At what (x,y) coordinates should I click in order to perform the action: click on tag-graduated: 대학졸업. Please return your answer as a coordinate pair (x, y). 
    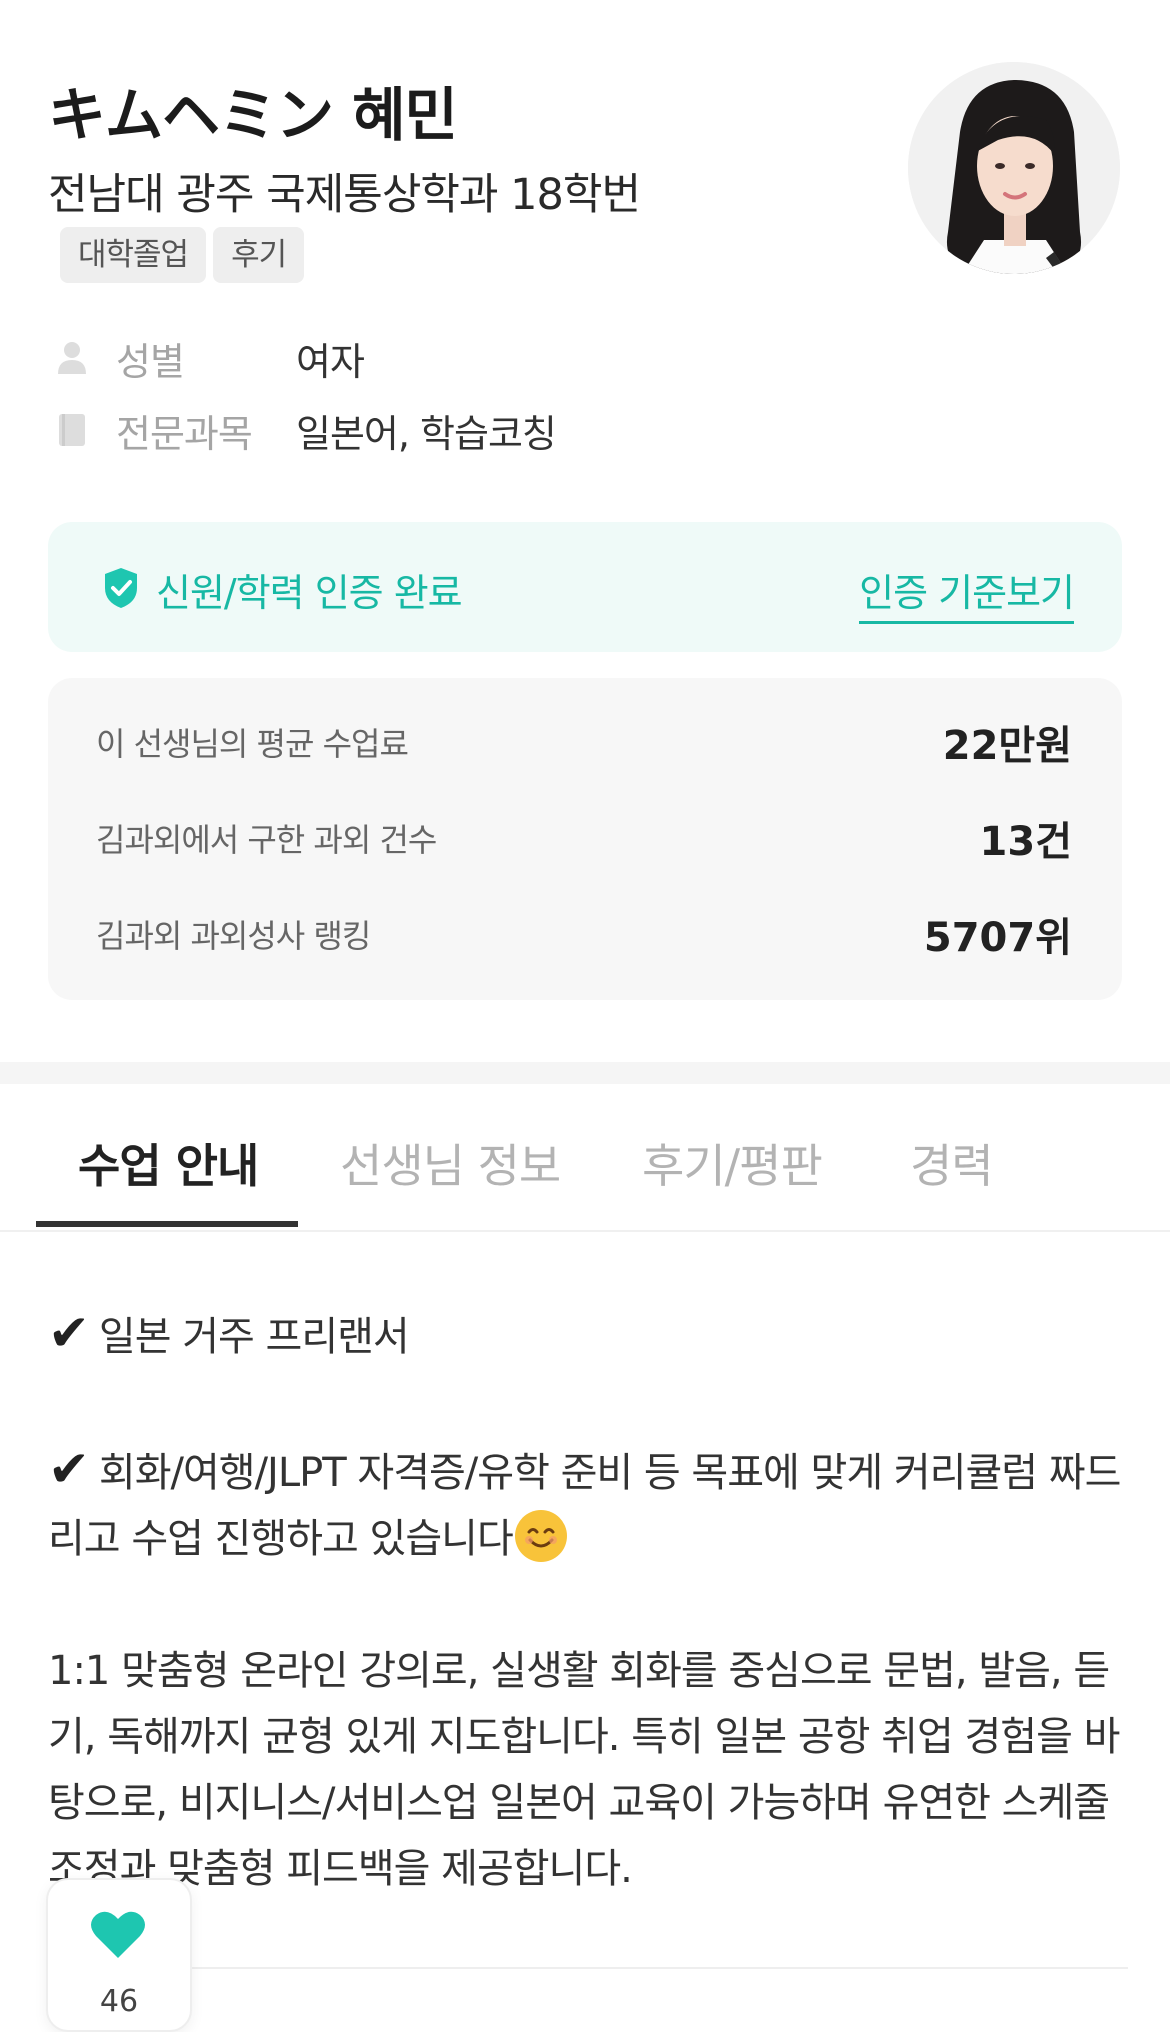
    Looking at the image, I should click on (133, 255).